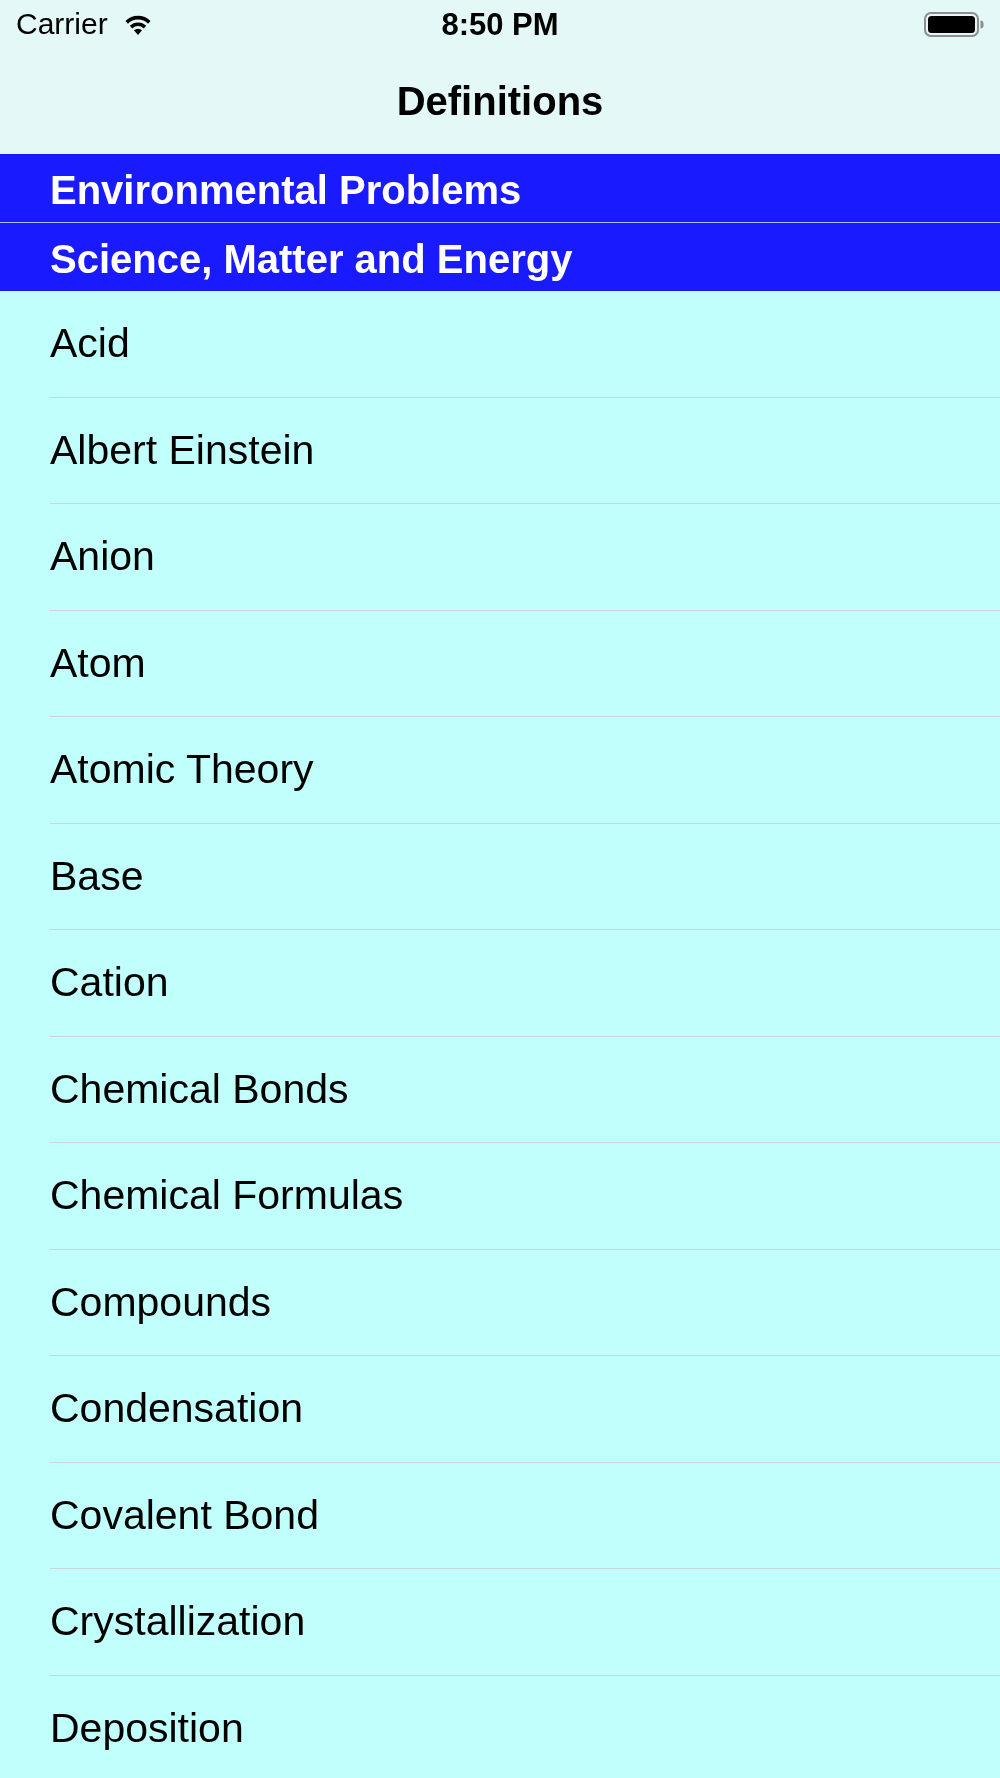 The width and height of the screenshot is (1000, 1778). What do you see at coordinates (500, 188) in the screenshot?
I see `section-header: Environmental Problems` at bounding box center [500, 188].